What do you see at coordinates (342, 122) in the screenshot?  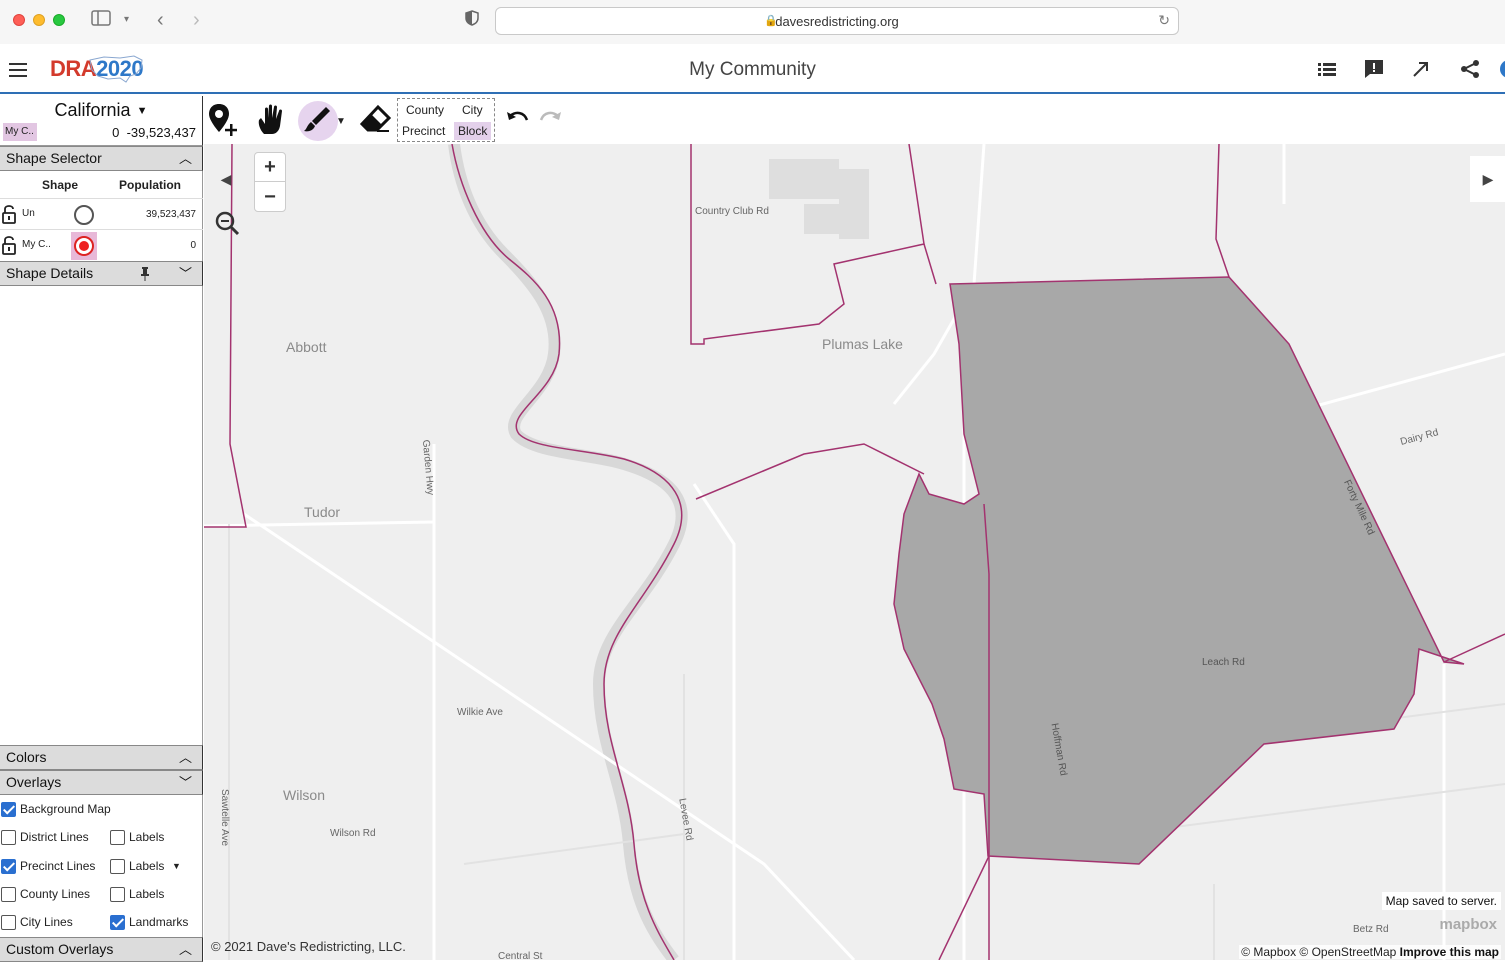 I see `brush-options-caret-icon: ▼` at bounding box center [342, 122].